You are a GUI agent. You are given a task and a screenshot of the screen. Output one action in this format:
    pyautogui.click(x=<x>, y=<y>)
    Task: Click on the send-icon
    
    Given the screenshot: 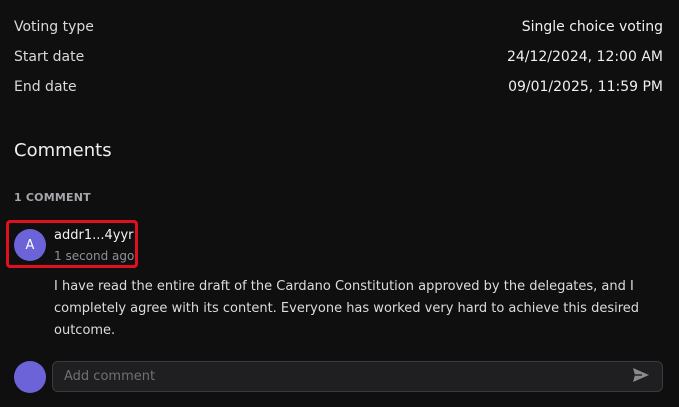 What is the action you would take?
    pyautogui.click(x=641, y=377)
    